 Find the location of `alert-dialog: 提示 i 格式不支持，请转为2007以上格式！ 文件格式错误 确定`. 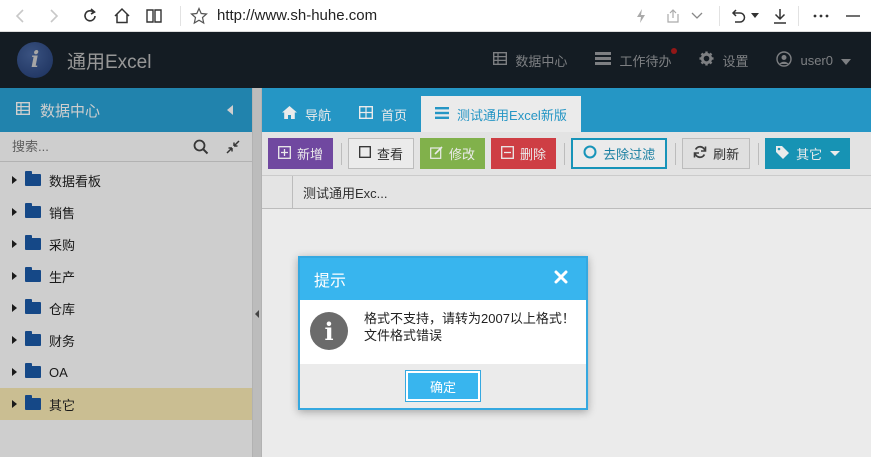

alert-dialog: 提示 i 格式不支持，请转为2007以上格式！ 文件格式错误 确定 is located at coordinates (443, 333).